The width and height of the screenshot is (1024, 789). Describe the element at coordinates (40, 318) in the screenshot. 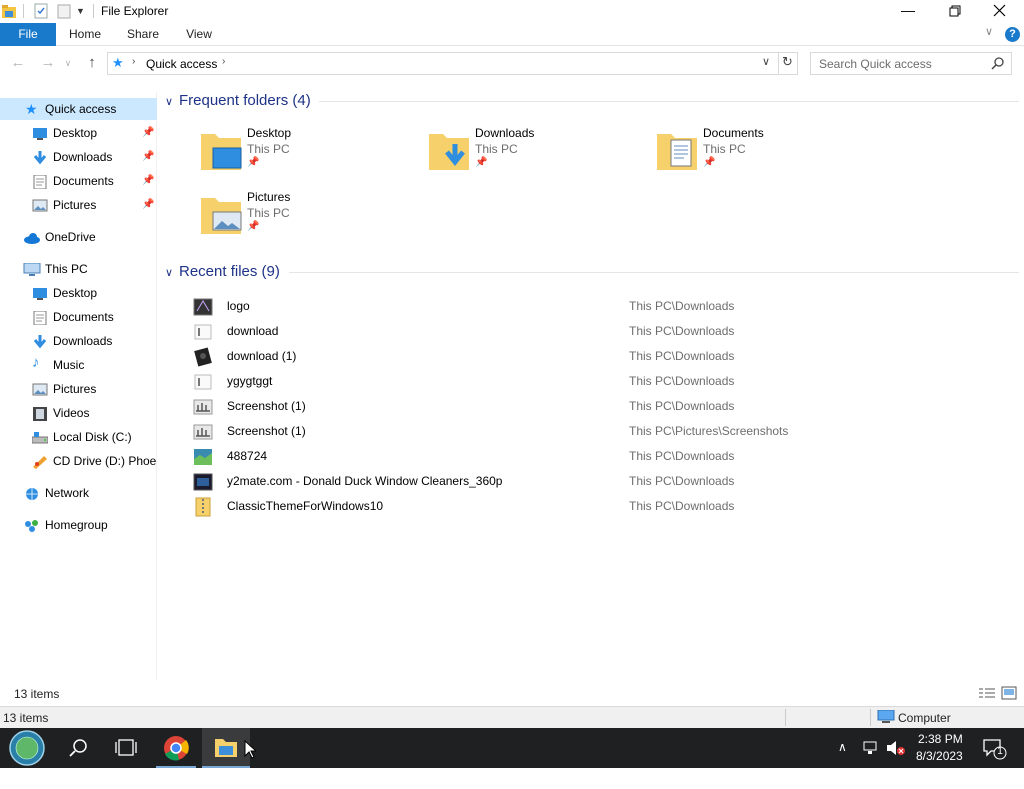

I see `documents-icon` at that location.